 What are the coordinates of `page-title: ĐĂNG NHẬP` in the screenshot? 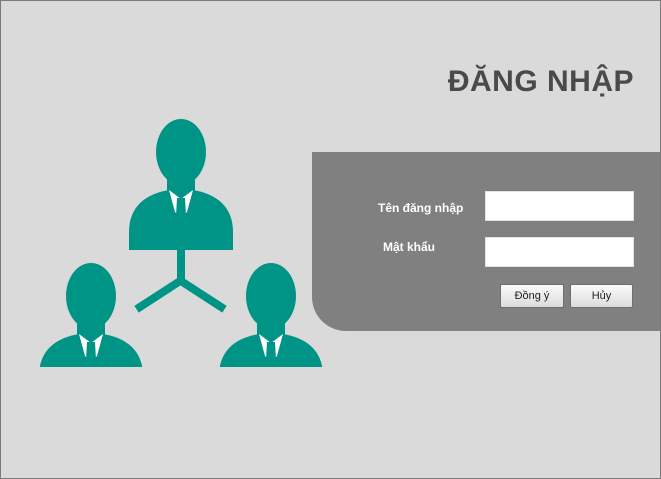 It's located at (540, 81).